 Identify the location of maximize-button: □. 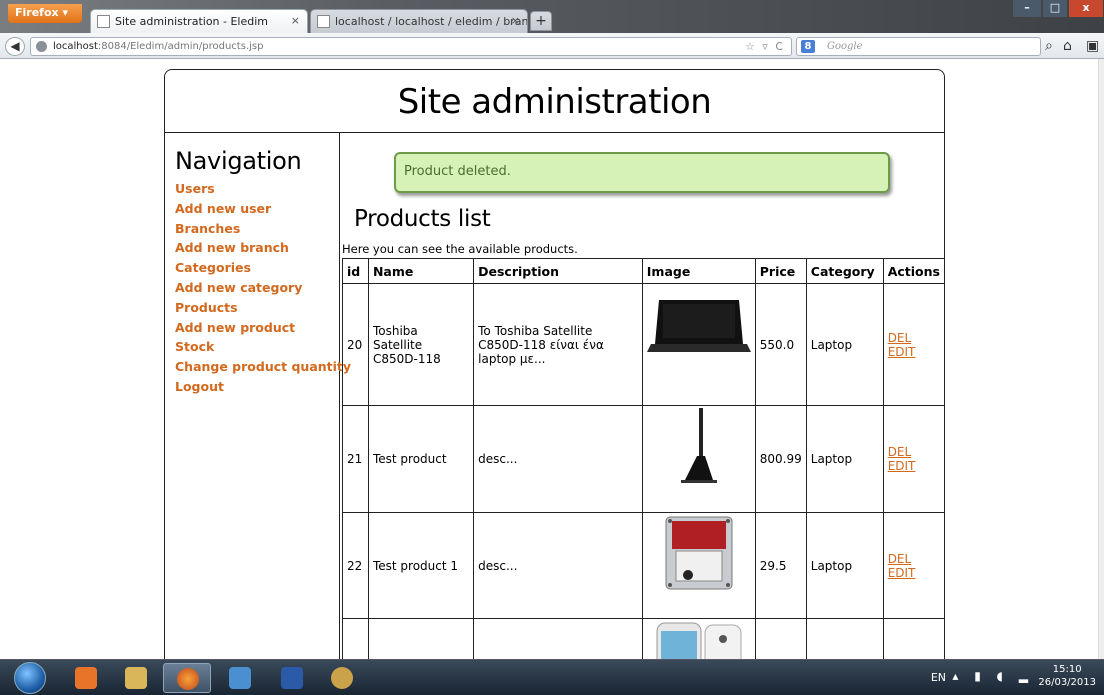
(1055, 9).